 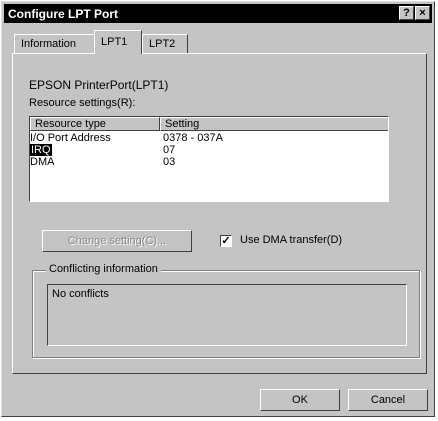 I want to click on tab-information: Information, so click(x=55, y=44).